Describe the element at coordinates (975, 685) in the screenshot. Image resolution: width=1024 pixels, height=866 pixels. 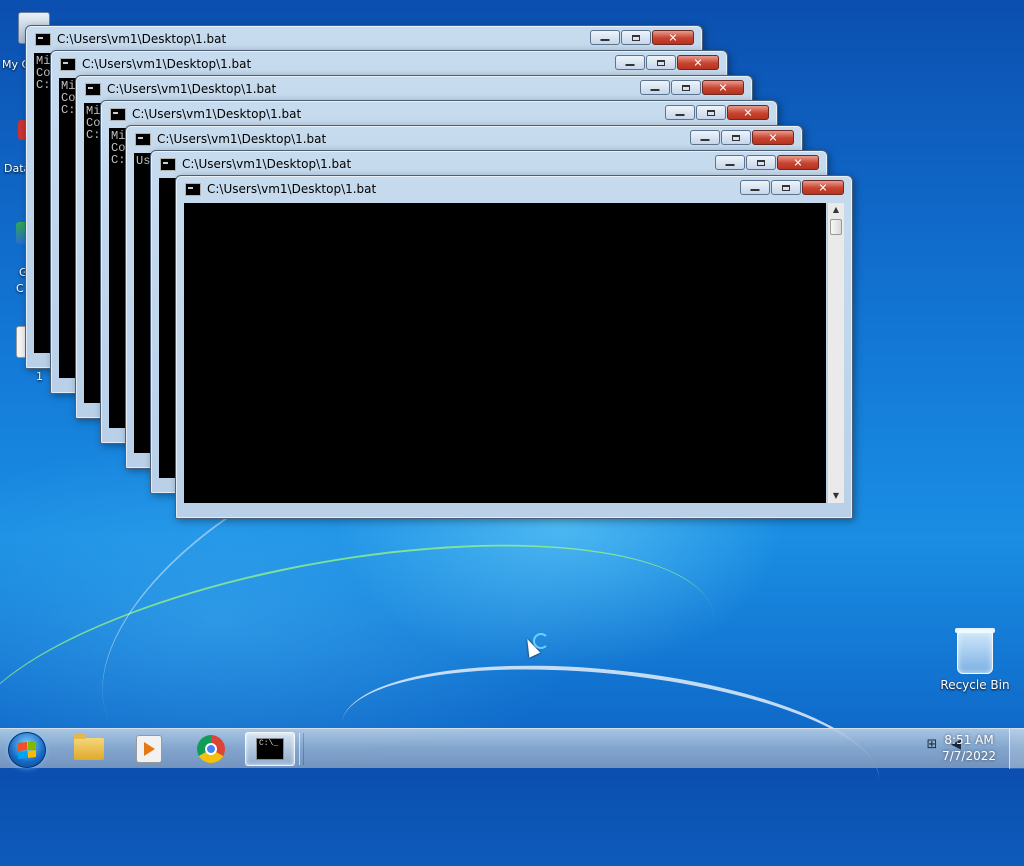
I see `desktop-icon-label: Recycle Bin` at that location.